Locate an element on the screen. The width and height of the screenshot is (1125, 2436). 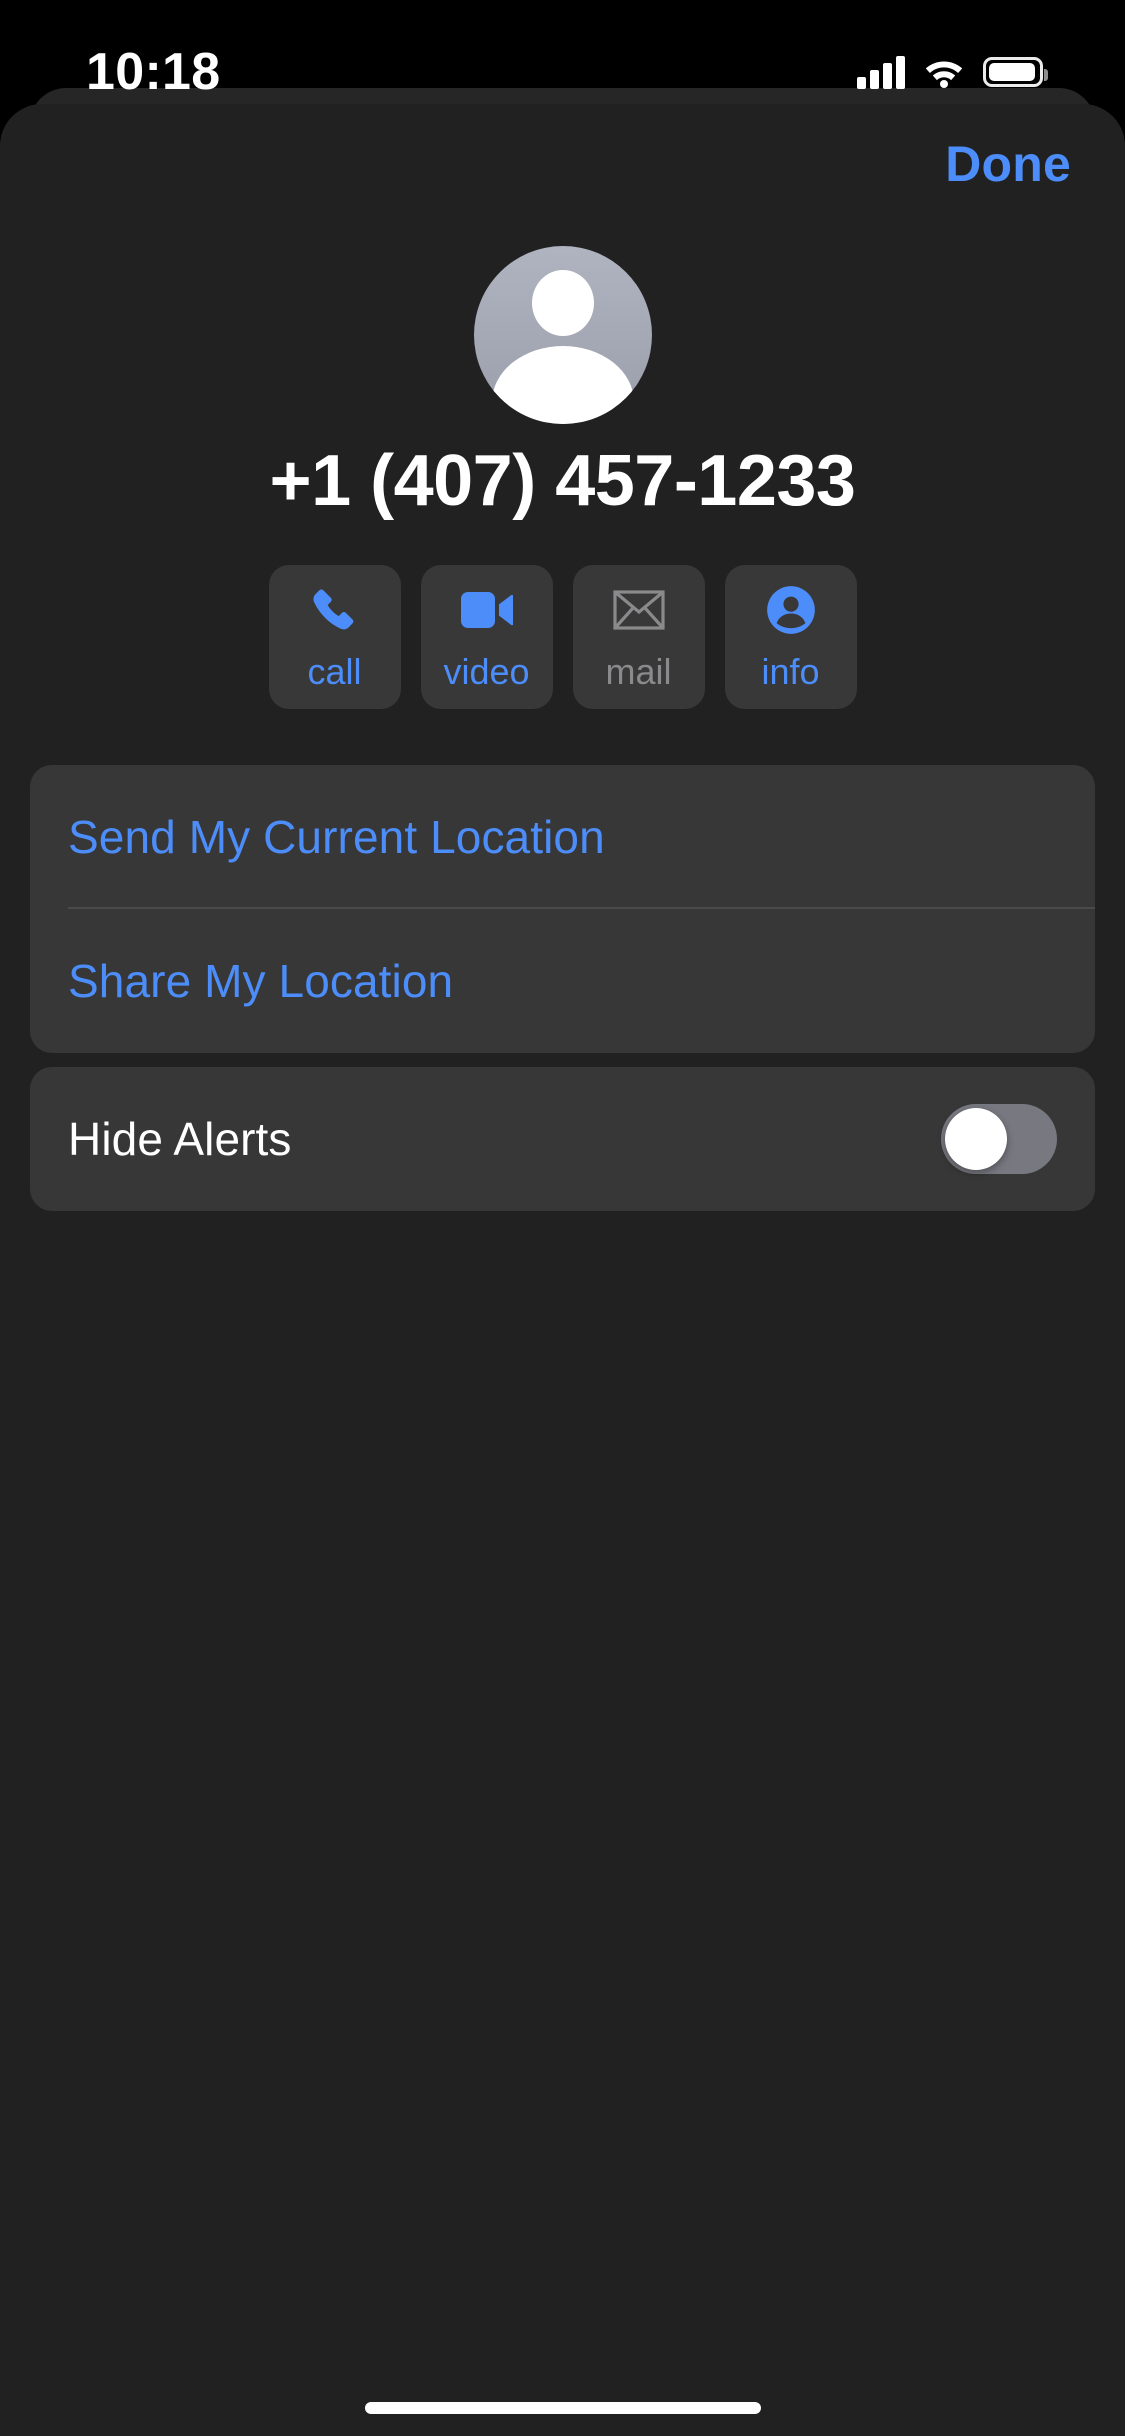
hide-alerts-toggle is located at coordinates (999, 1138).